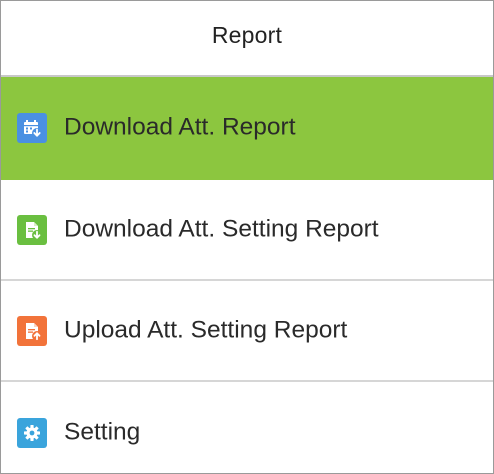 The width and height of the screenshot is (494, 474). Describe the element at coordinates (102, 431) in the screenshot. I see `menu-item-label: Setting` at that location.